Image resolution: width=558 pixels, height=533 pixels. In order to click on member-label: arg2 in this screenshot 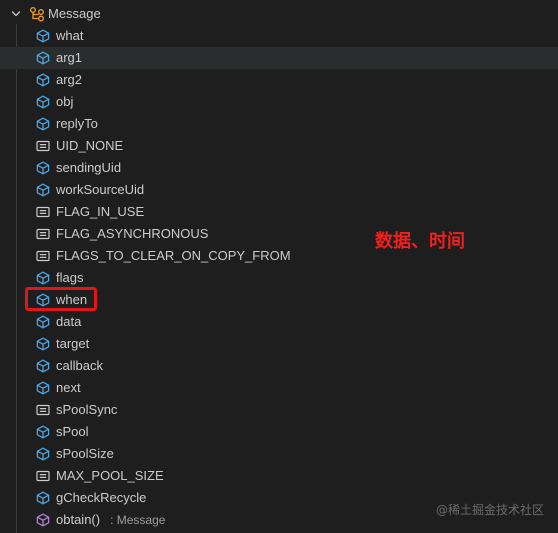, I will do `click(69, 80)`.